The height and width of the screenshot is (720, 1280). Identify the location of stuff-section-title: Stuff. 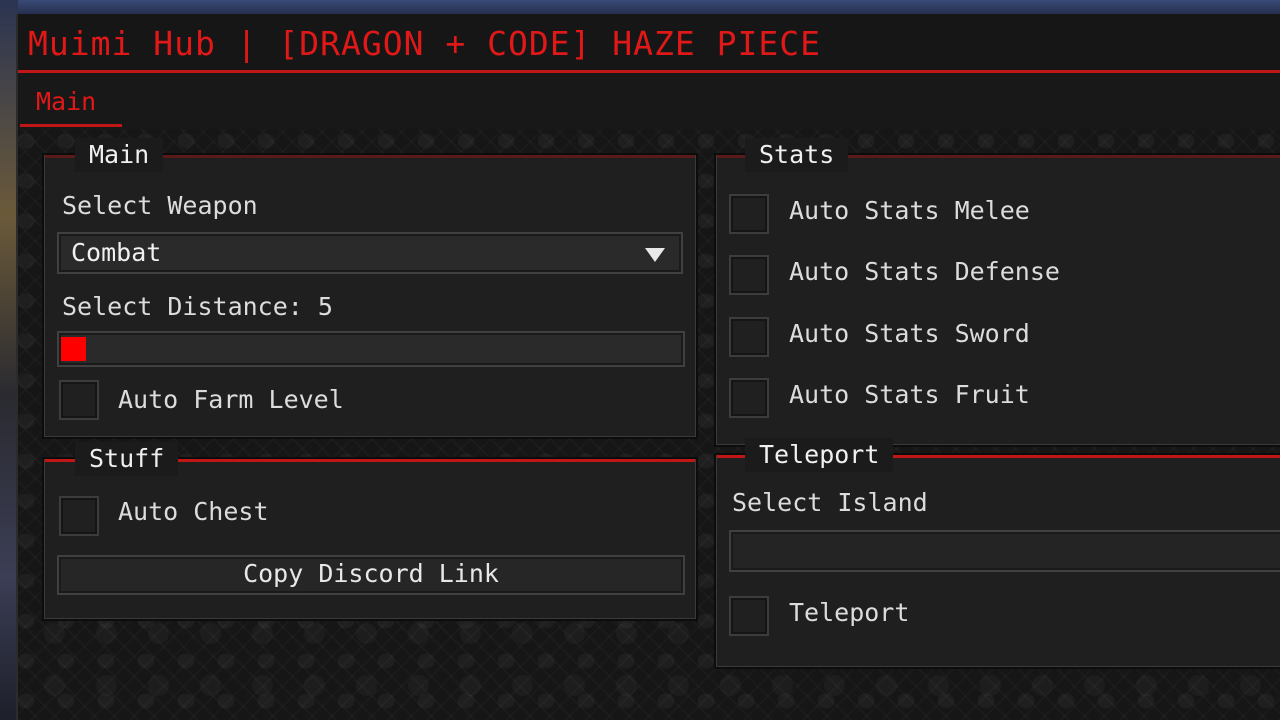
(127, 459).